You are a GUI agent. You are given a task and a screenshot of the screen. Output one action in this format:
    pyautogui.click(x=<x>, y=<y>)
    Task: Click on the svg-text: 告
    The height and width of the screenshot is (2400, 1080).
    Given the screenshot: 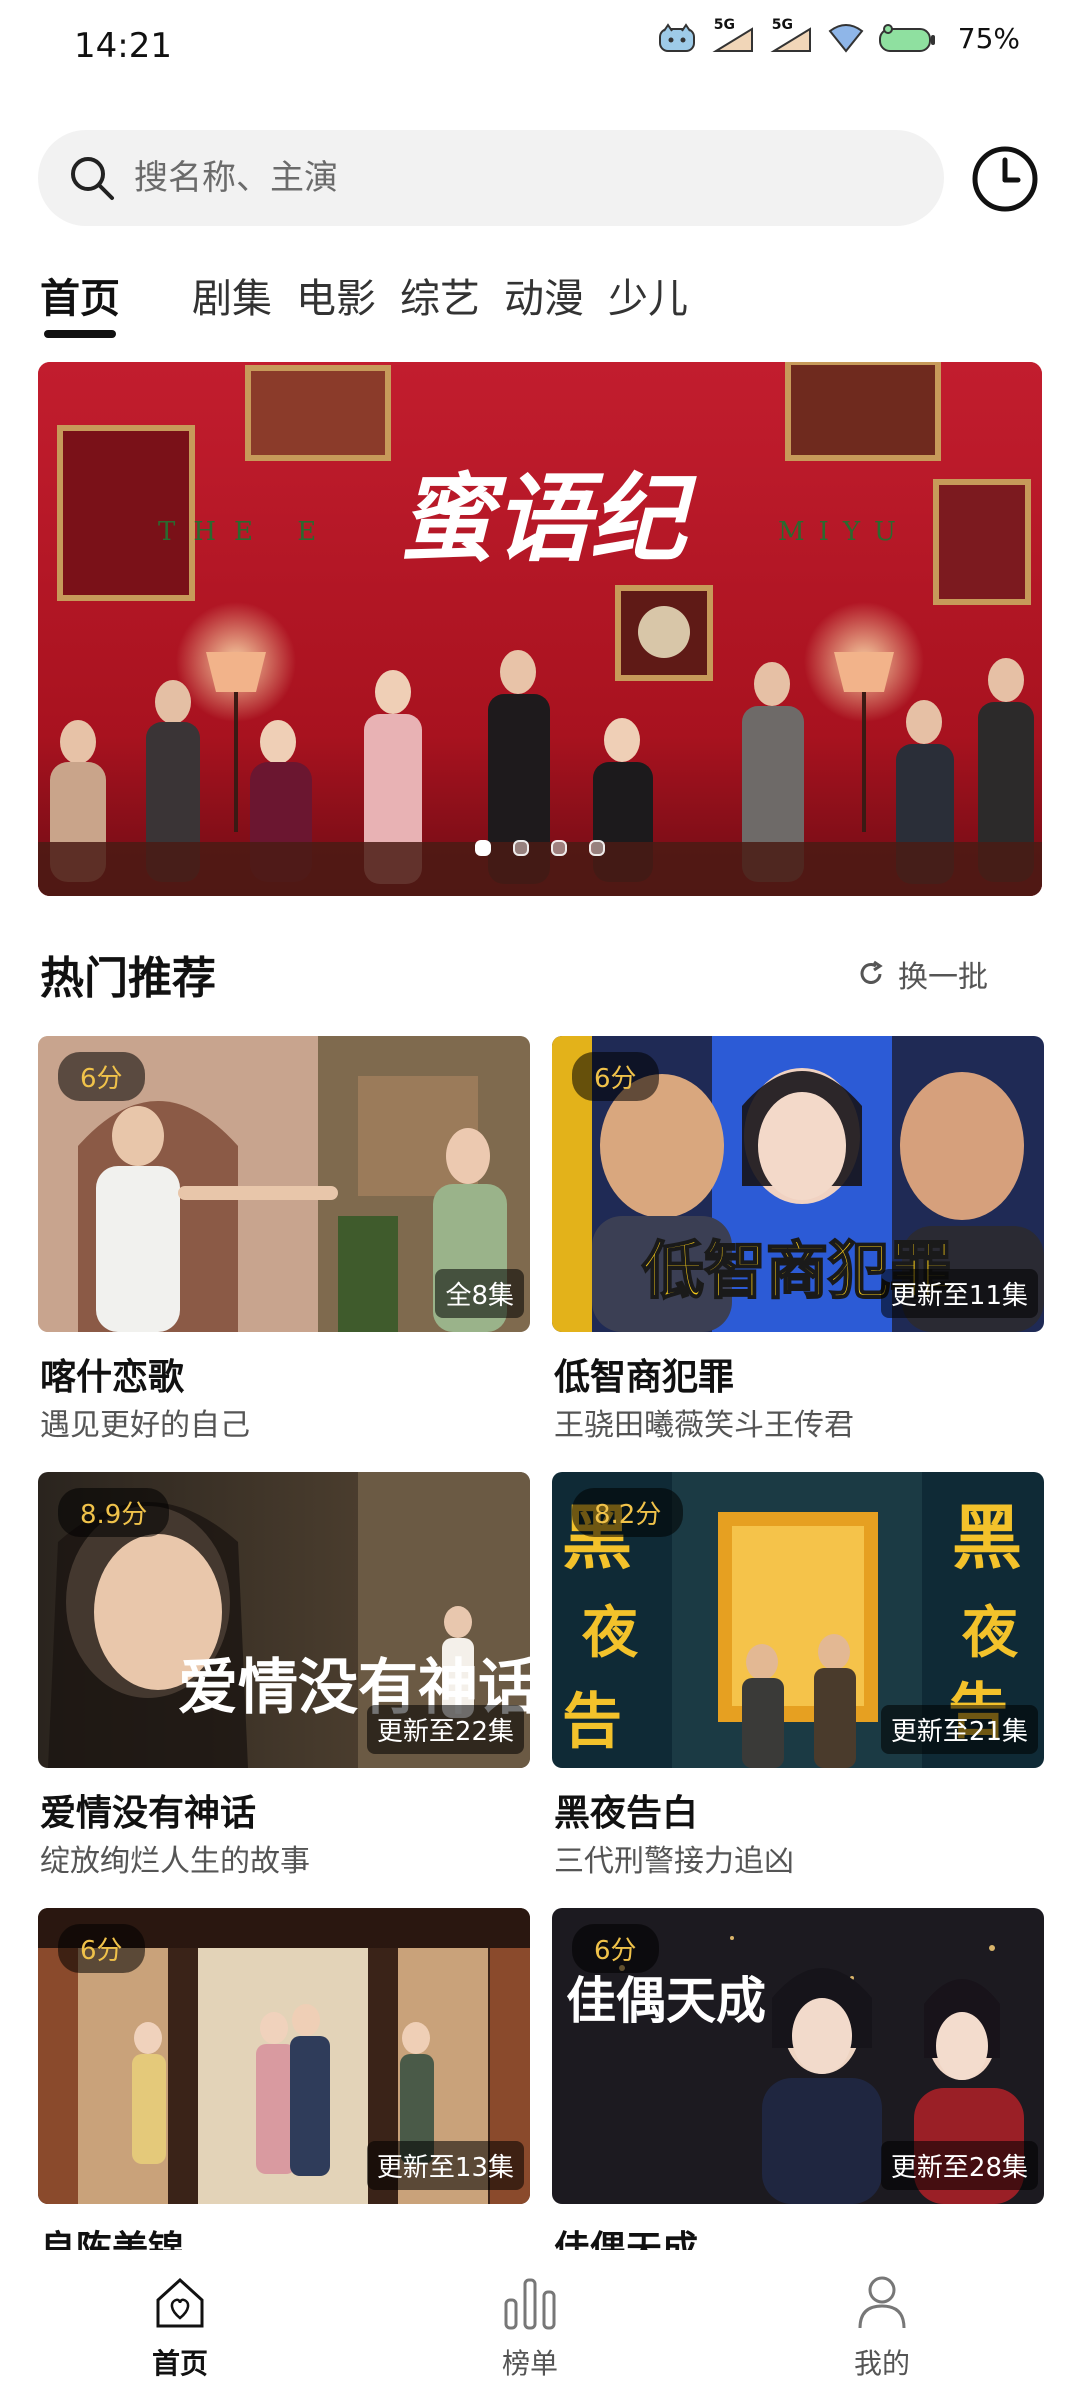 What is the action you would take?
    pyautogui.click(x=592, y=1722)
    